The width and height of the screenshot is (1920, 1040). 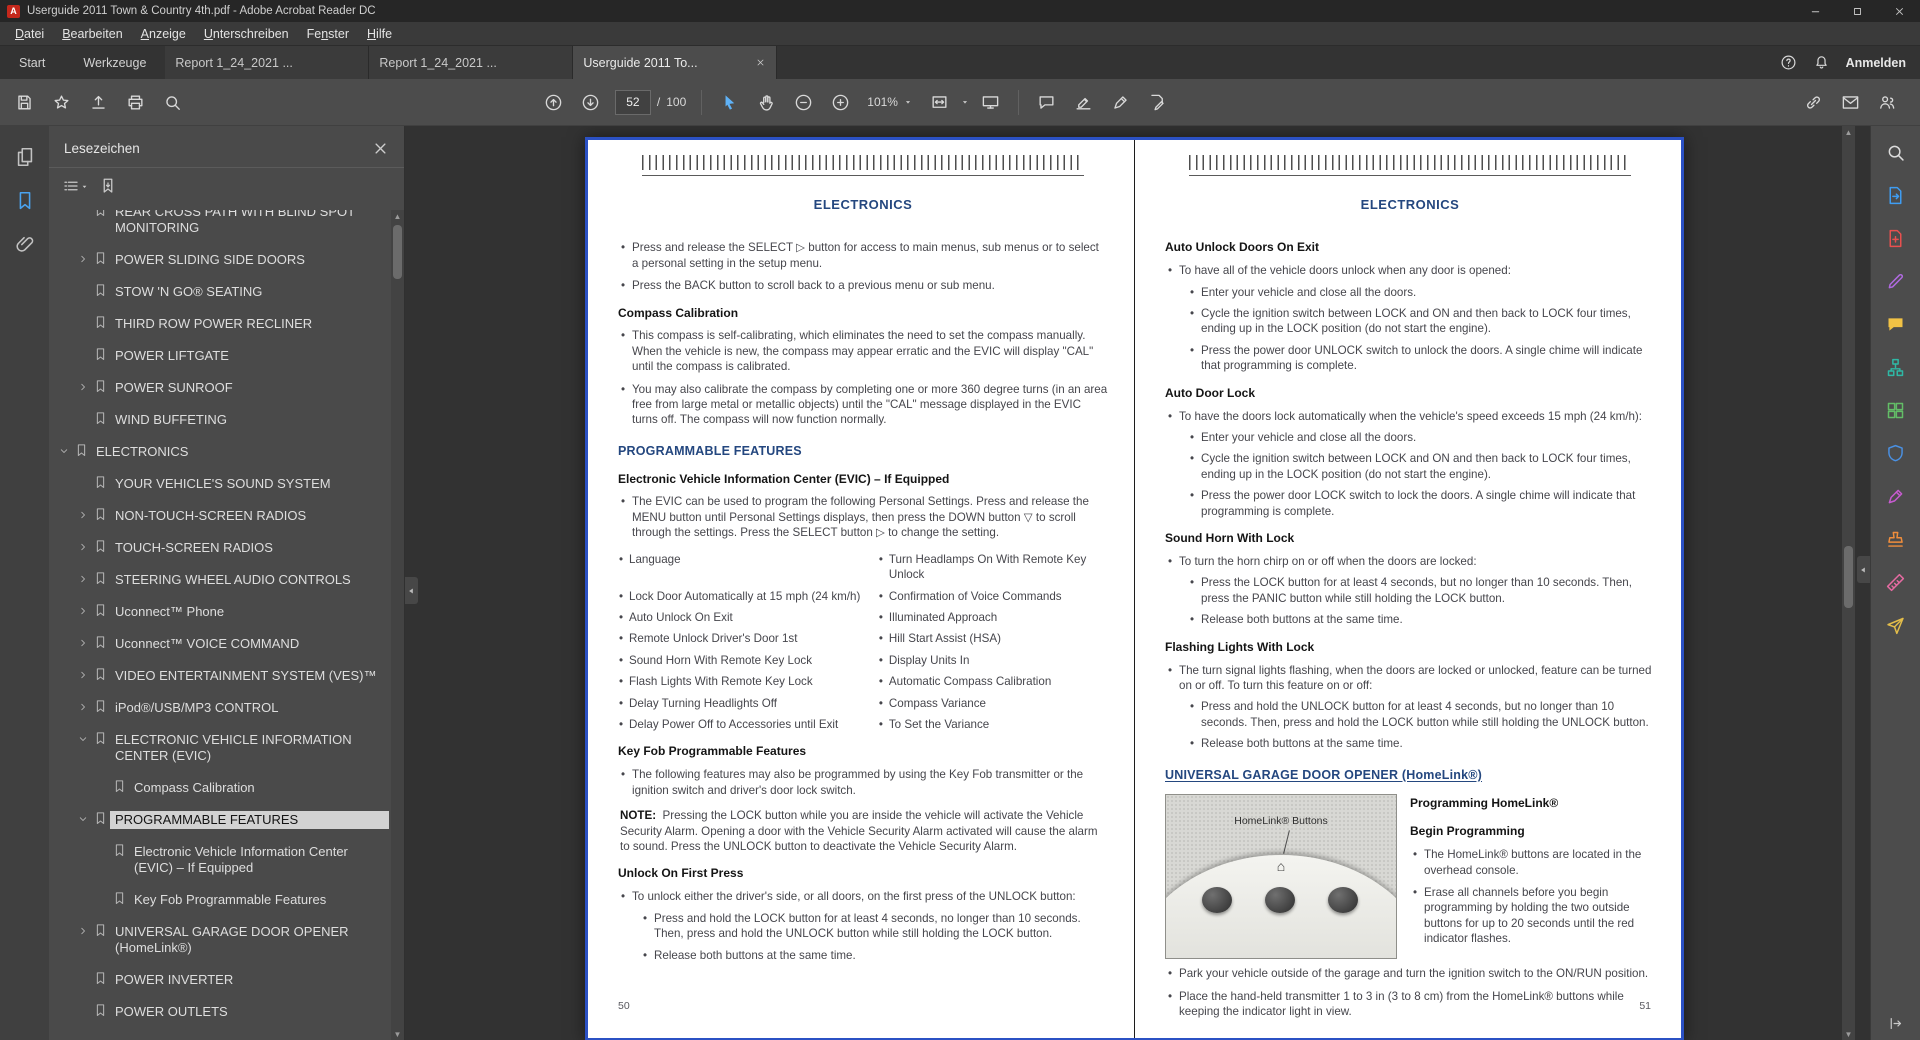 What do you see at coordinates (411, 590) in the screenshot?
I see `collapse-bookmarks-handle` at bounding box center [411, 590].